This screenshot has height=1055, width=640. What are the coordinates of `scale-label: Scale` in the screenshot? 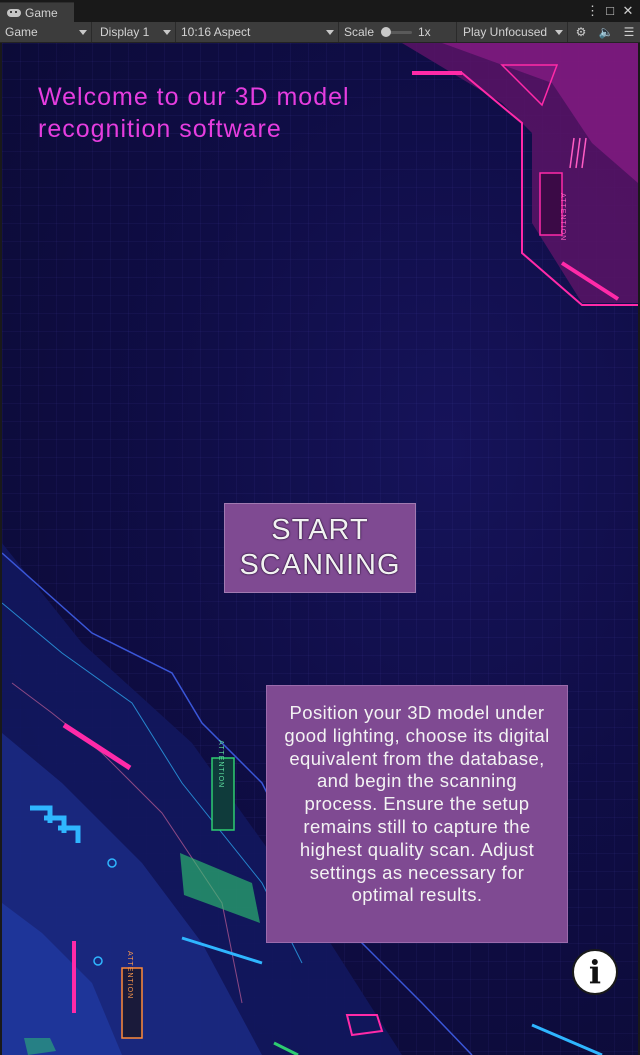 It's located at (359, 32).